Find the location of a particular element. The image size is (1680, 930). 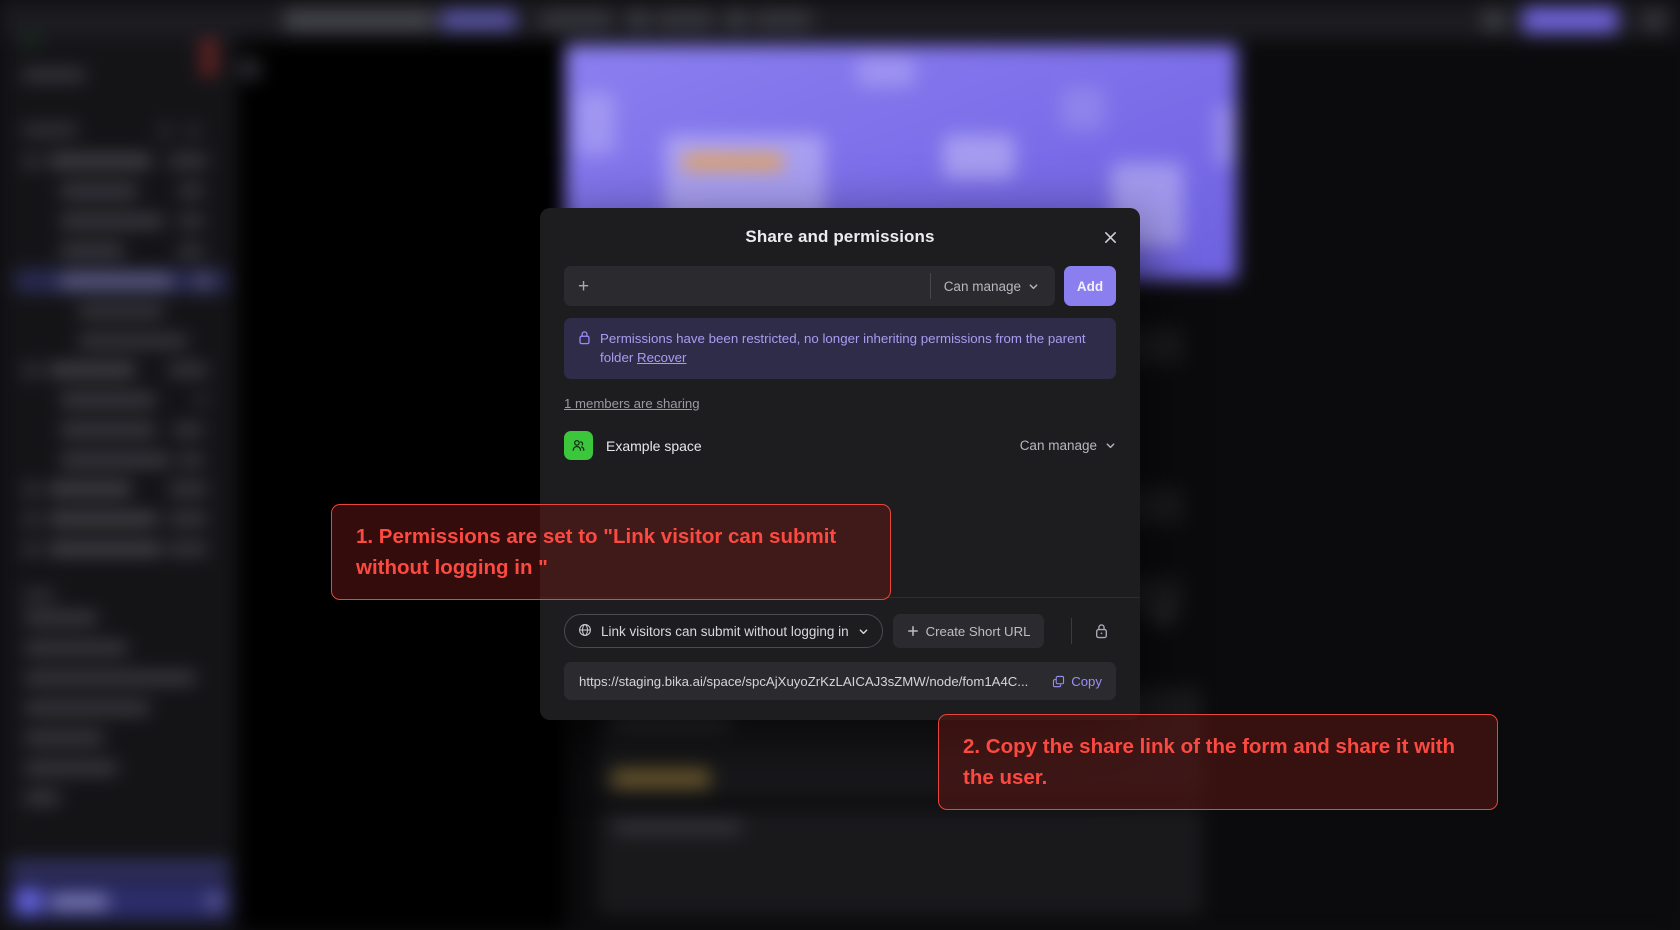

close-icon is located at coordinates (1110, 237).